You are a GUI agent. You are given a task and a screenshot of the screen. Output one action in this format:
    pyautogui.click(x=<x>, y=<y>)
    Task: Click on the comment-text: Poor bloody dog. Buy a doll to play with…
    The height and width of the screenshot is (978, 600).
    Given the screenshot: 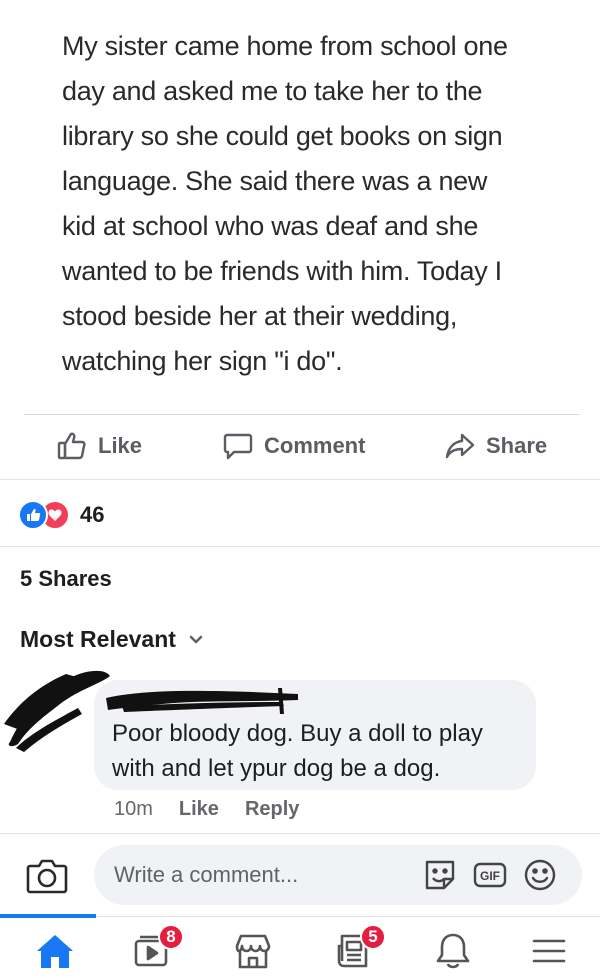 What is the action you would take?
    pyautogui.click(x=297, y=751)
    